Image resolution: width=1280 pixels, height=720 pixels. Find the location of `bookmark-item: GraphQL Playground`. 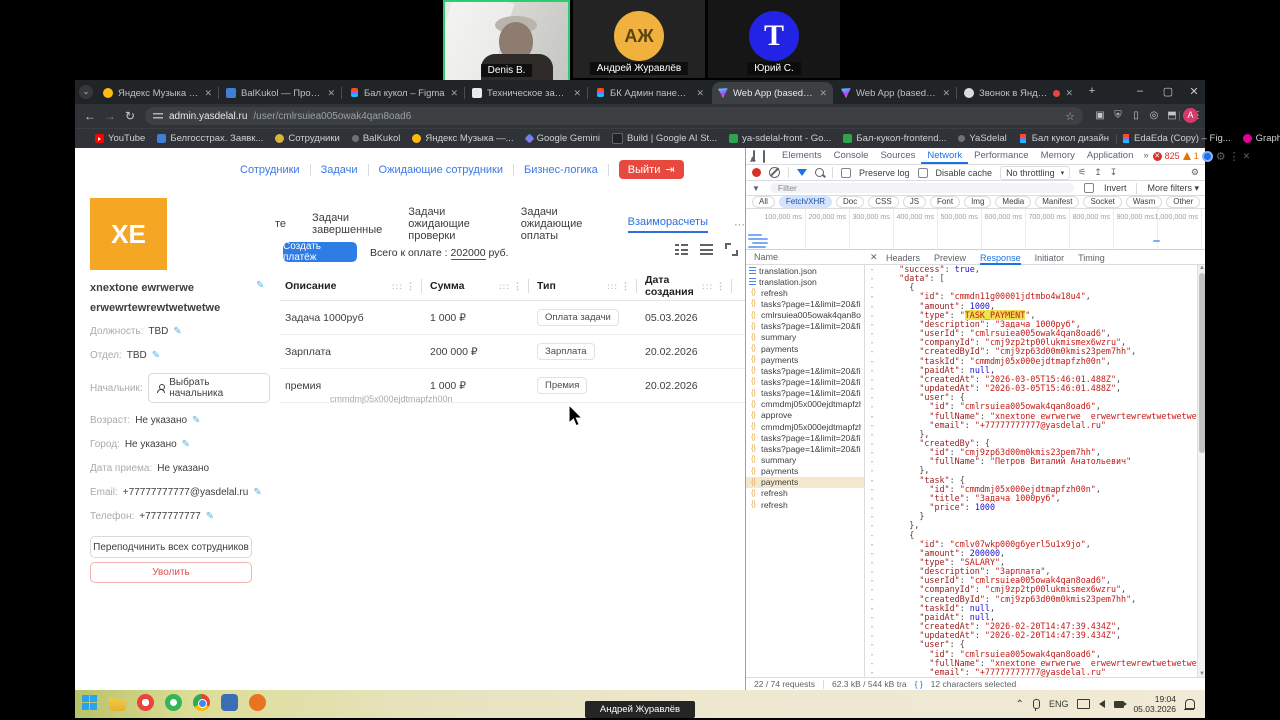

bookmark-item: GraphQL Playground is located at coordinates (1261, 138).